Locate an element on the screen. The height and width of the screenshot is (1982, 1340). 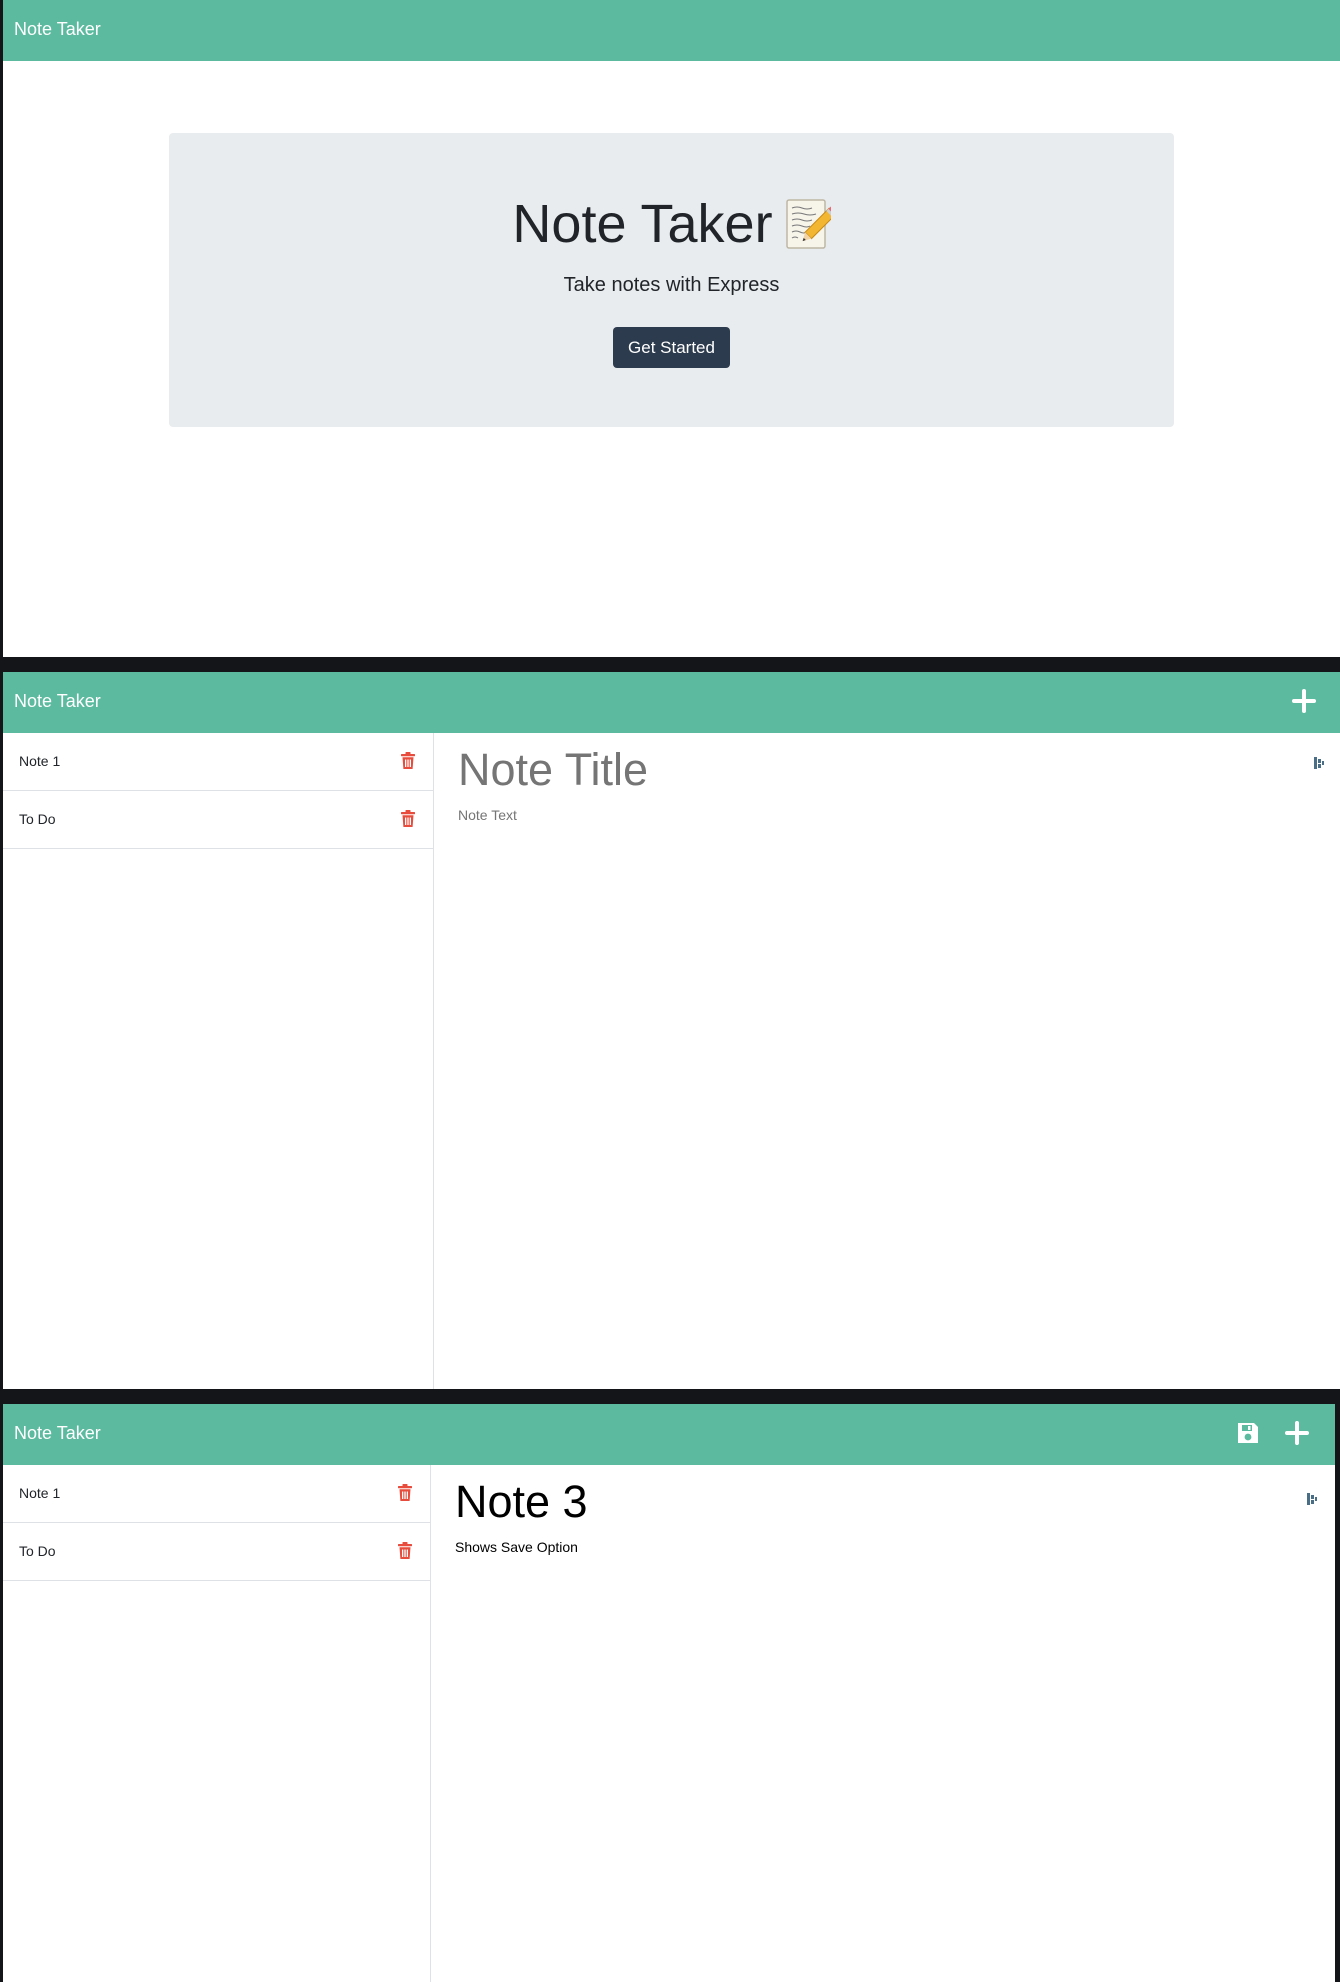
save-icon is located at coordinates (1248, 1433).